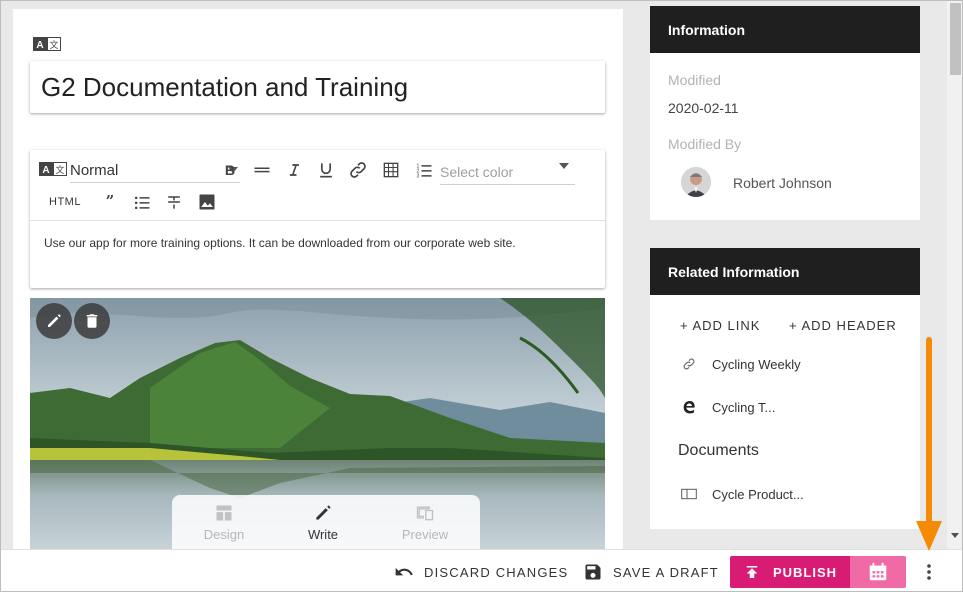 Image resolution: width=963 pixels, height=592 pixels. Describe the element at coordinates (564, 166) in the screenshot. I see `chevron-down-icon` at that location.